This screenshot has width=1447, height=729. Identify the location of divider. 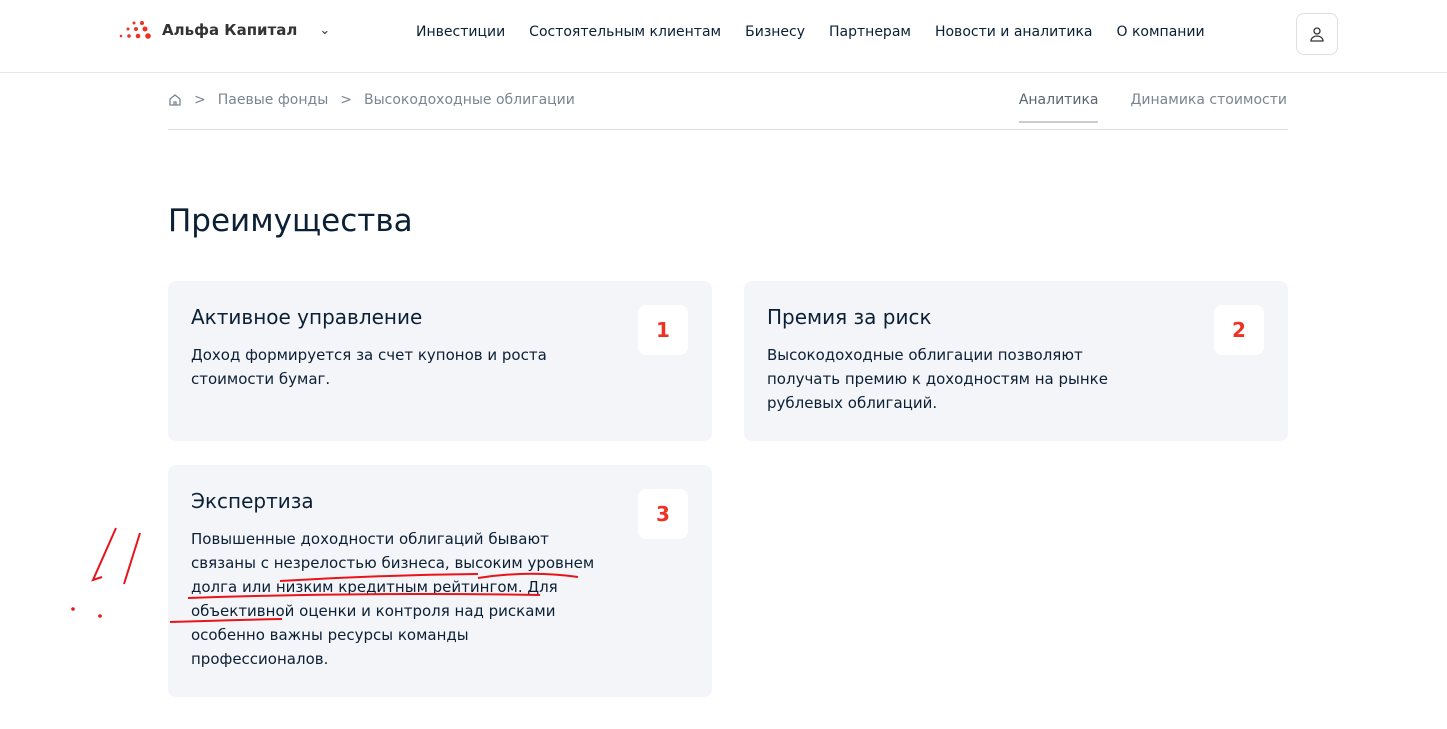
(728, 129).